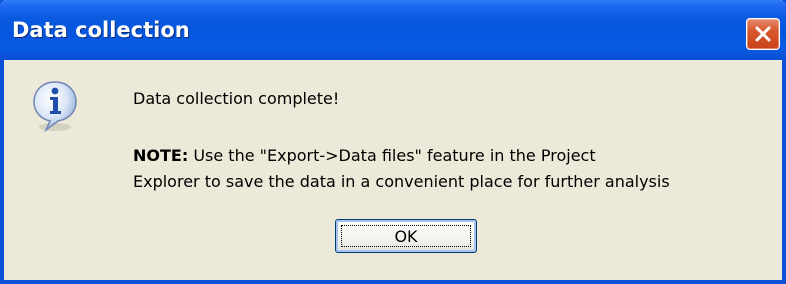 Image resolution: width=786 pixels, height=284 pixels. I want to click on close-icon, so click(763, 34).